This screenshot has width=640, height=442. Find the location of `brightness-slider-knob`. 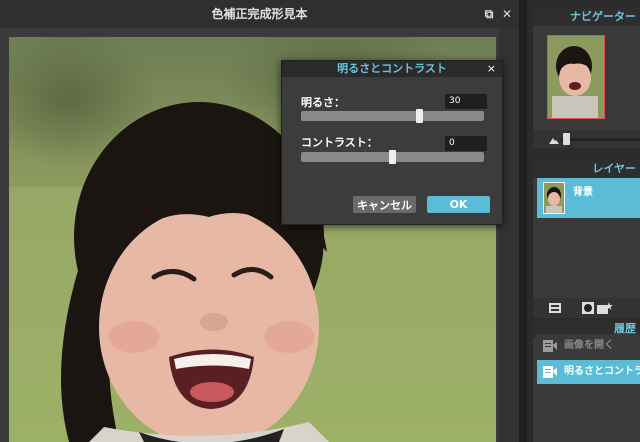

brightness-slider-knob is located at coordinates (420, 116).